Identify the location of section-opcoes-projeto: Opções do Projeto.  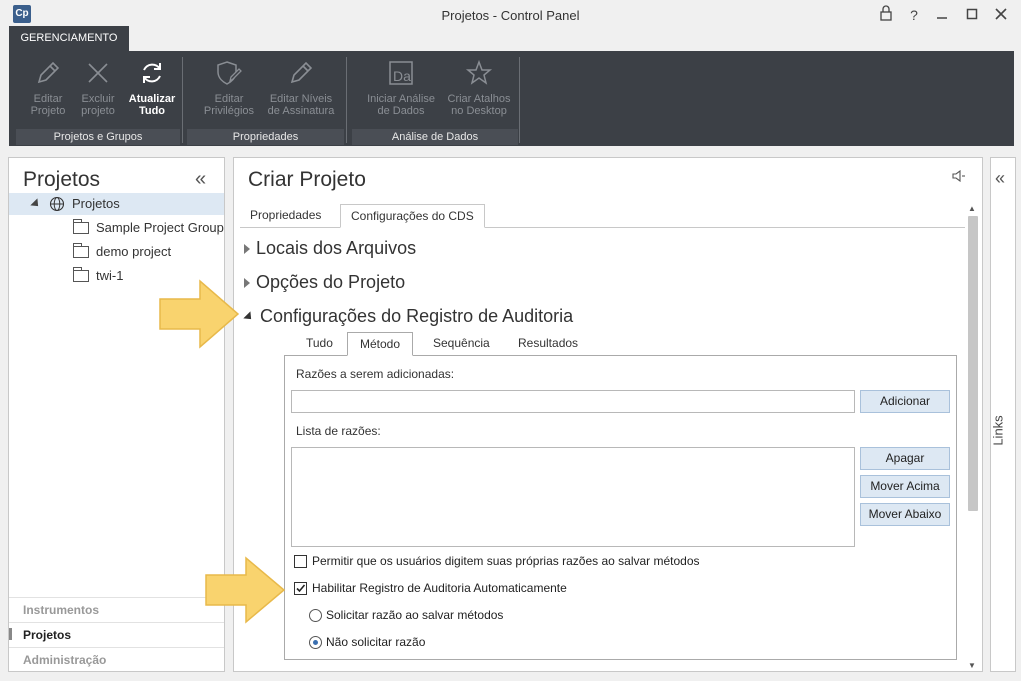
(324, 282).